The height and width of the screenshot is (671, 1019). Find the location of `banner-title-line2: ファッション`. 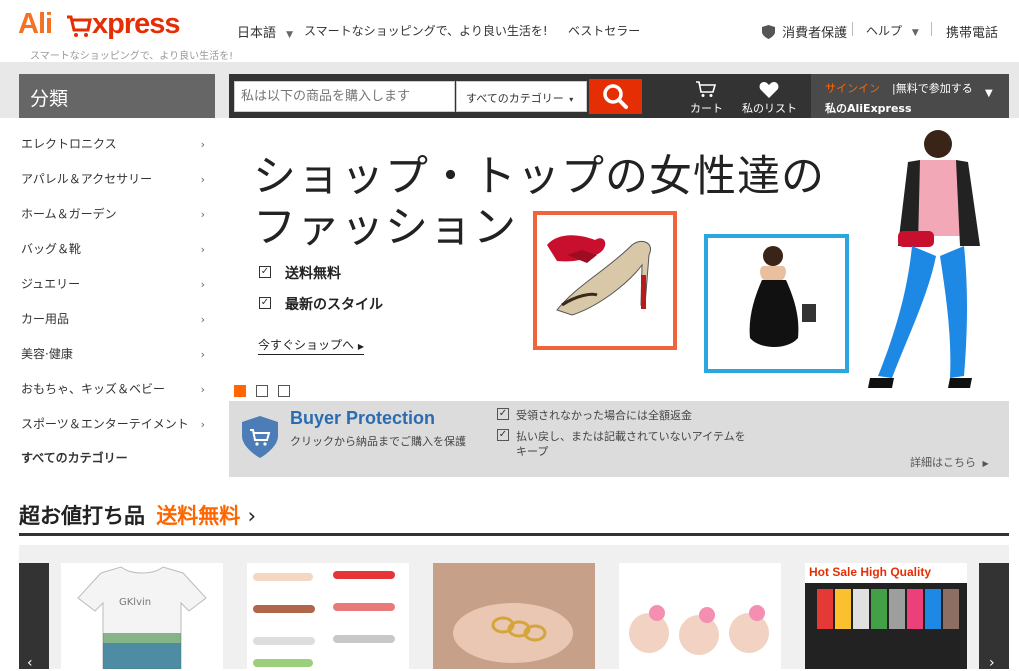

banner-title-line2: ファッション is located at coordinates (385, 228).